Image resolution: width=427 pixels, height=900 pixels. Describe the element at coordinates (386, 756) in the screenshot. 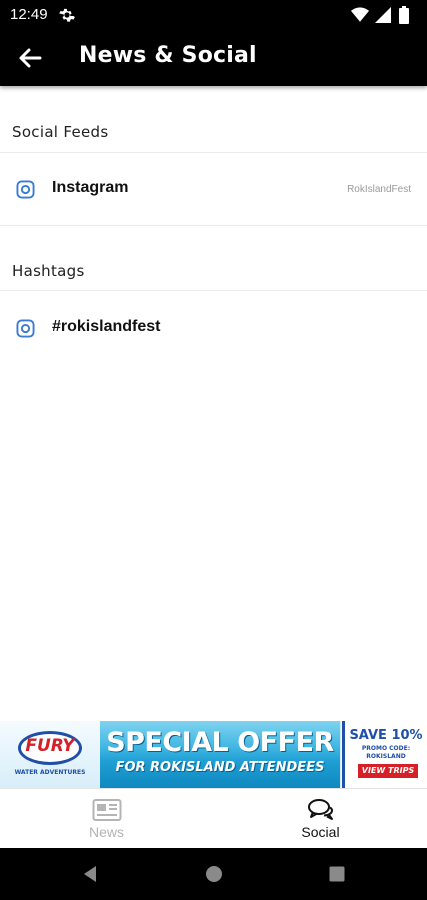

I see `ad-promo-code: ROKISLAND` at that location.